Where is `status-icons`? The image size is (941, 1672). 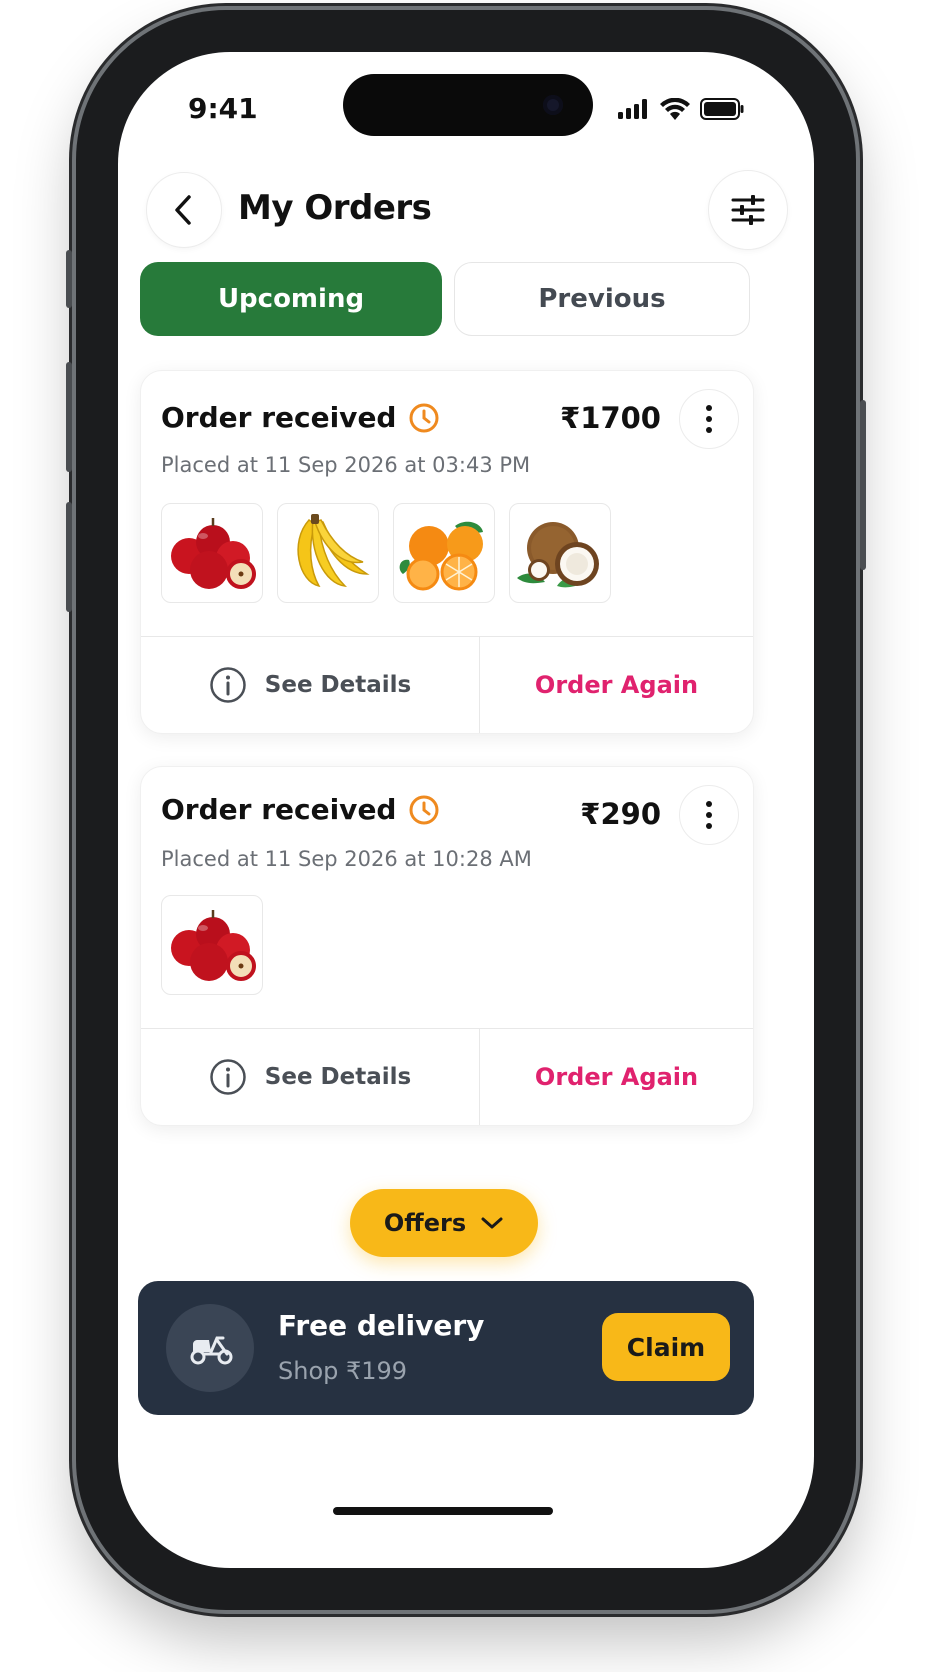
status-icons is located at coordinates (681, 109).